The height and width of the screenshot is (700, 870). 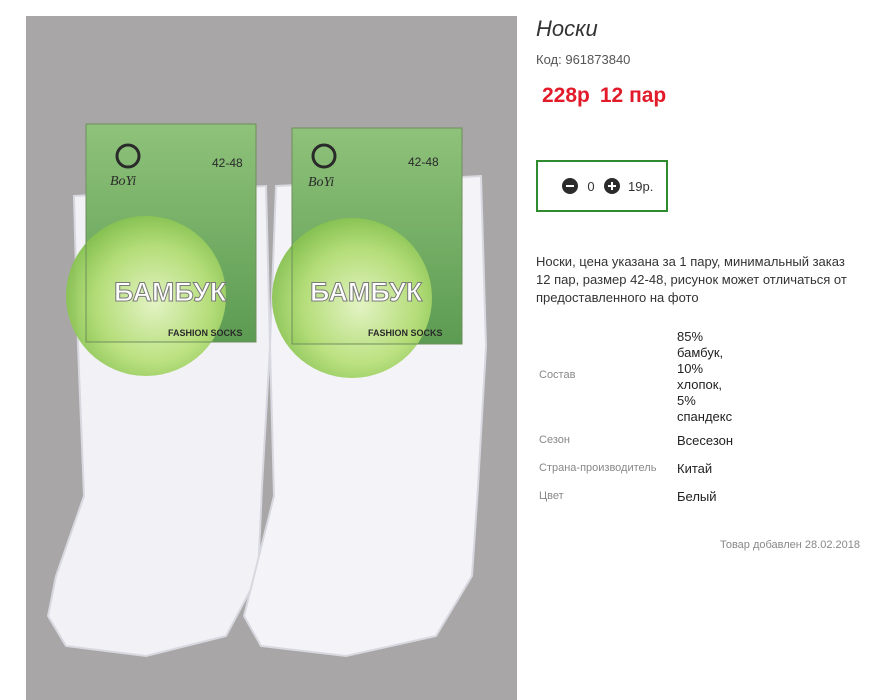 What do you see at coordinates (700, 384) in the screenshot?
I see `composition-line: хлопок,` at bounding box center [700, 384].